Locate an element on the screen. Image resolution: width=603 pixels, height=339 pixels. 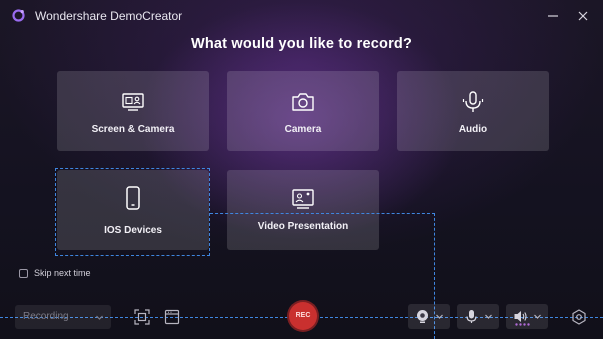
option-screen-camera: Screen & Camera is located at coordinates (133, 111).